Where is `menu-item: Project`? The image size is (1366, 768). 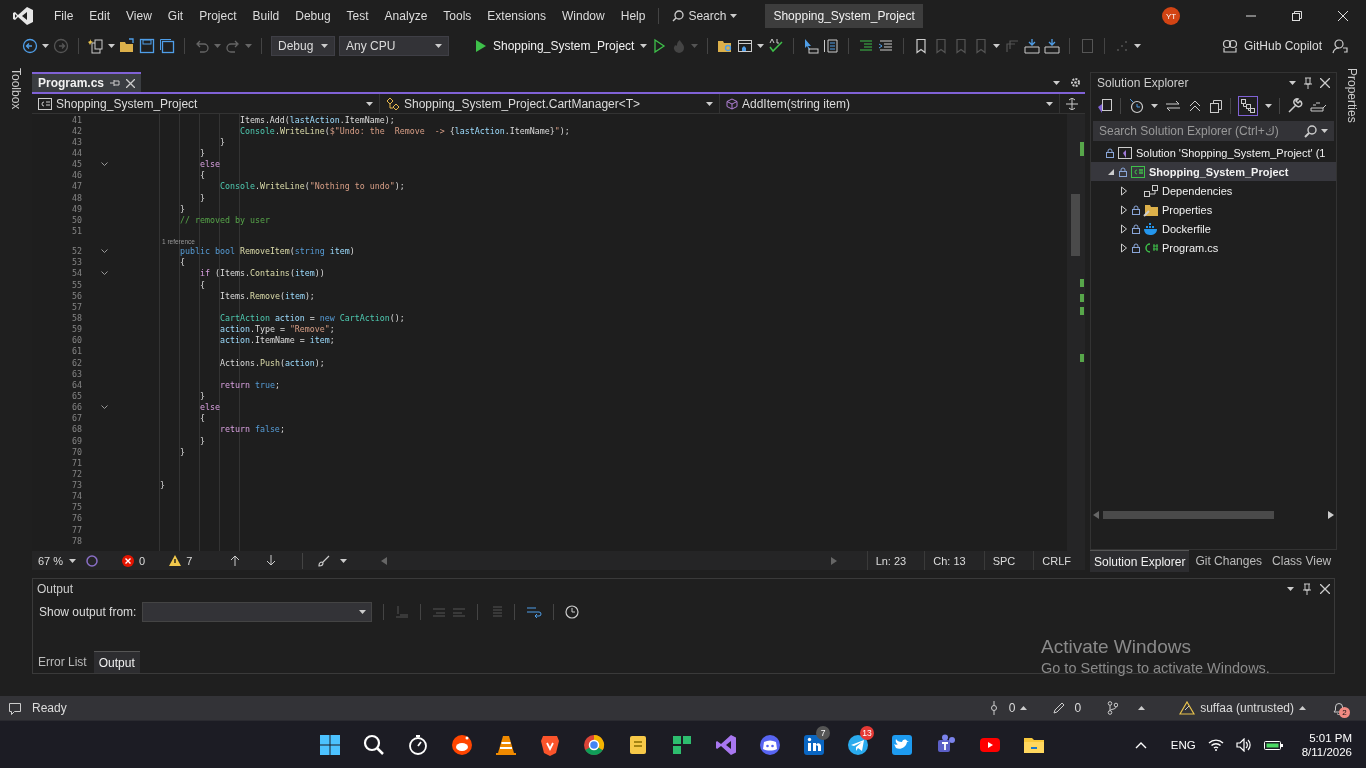
menu-item: Project is located at coordinates (218, 16).